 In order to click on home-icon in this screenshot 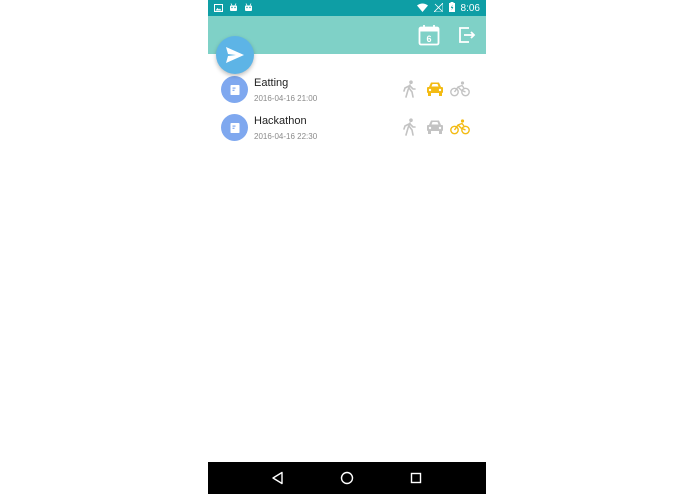, I will do `click(347, 478)`.